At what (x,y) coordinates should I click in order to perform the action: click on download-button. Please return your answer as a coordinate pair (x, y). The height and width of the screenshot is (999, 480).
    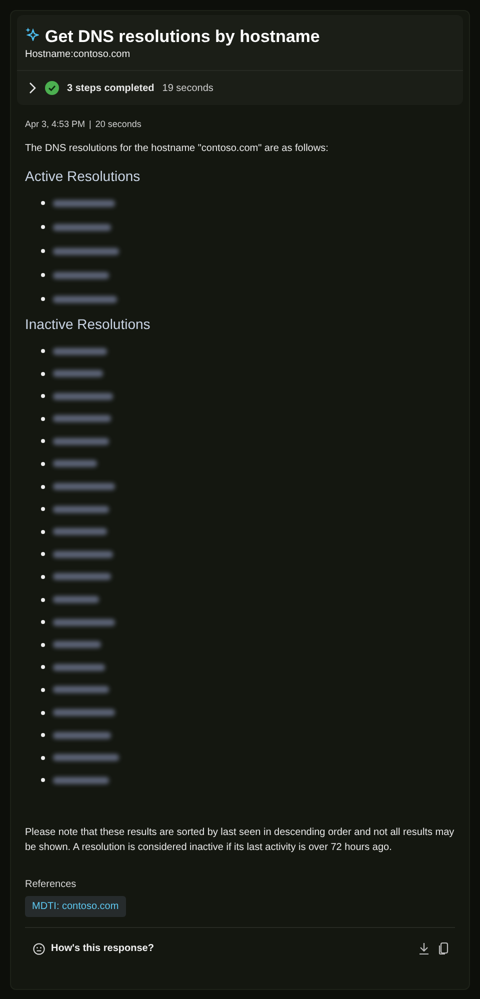
    Looking at the image, I should click on (424, 949).